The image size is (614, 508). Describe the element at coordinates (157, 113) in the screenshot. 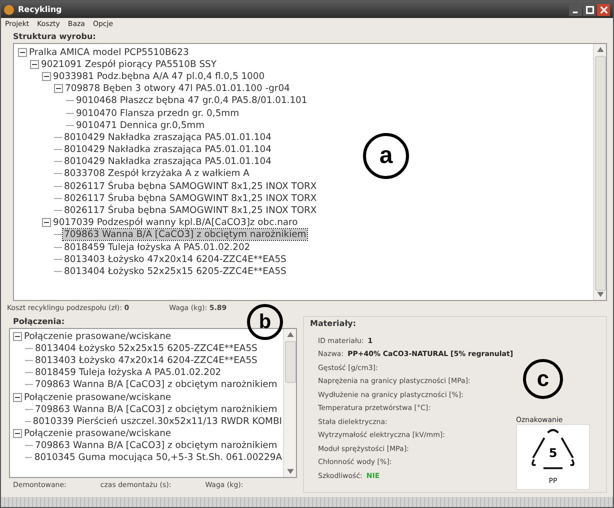

I see `tree-item: 9010470 Flansza przedn gr. 0,5mm` at that location.